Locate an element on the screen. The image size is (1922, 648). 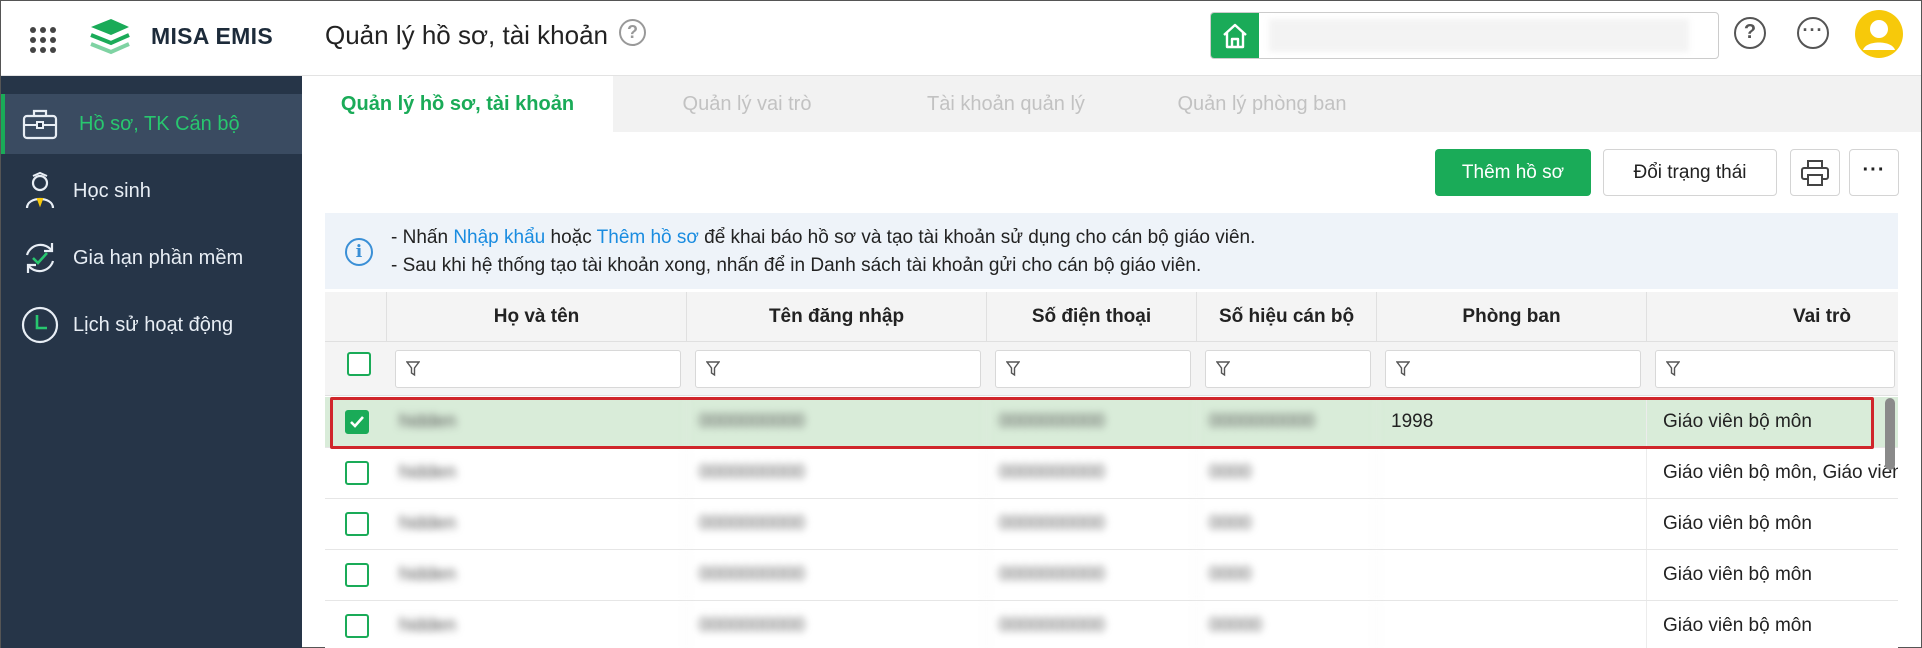
help-icon: ? is located at coordinates (1750, 33).